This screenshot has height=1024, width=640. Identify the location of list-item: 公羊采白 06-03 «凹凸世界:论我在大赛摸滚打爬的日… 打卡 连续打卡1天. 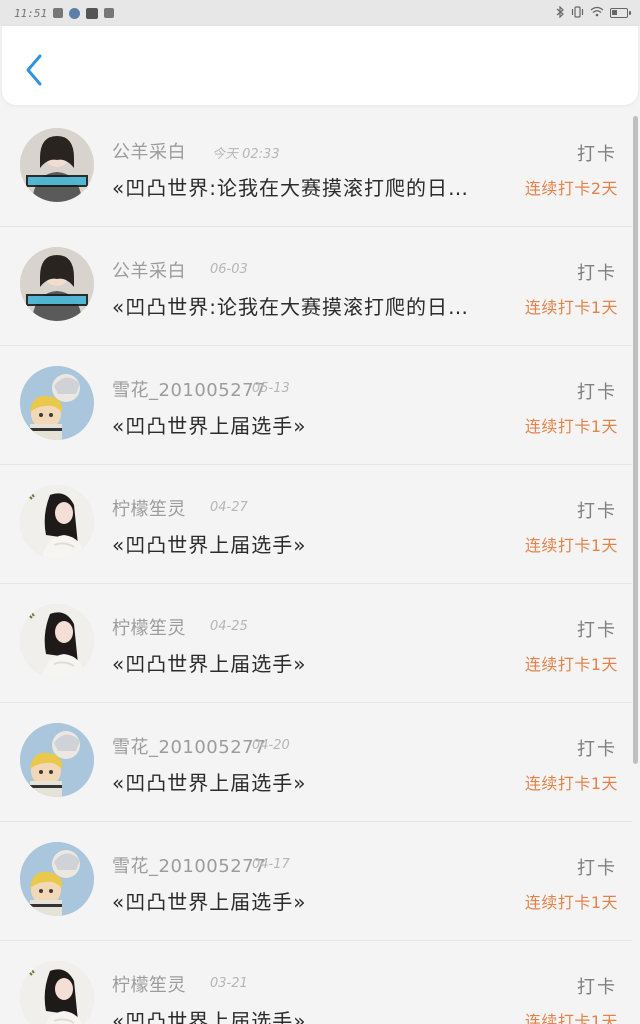
(316, 286).